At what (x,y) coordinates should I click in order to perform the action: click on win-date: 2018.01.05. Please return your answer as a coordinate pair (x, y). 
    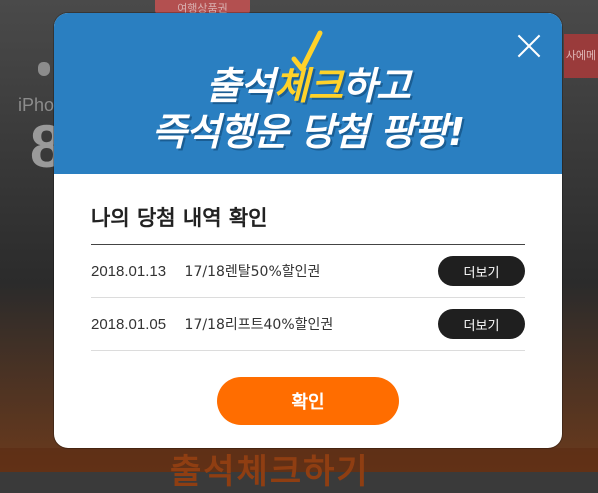
    Looking at the image, I should click on (129, 324).